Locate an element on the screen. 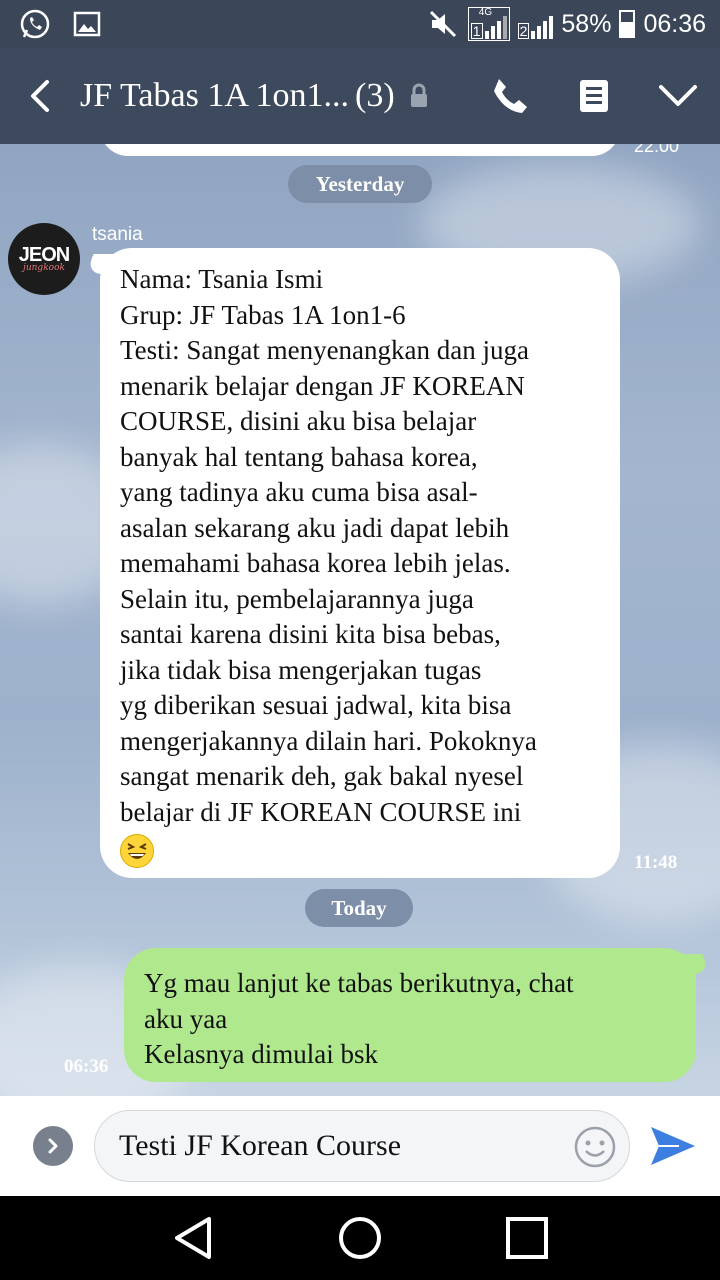  date-separator-yesterday: Yesterday is located at coordinates (360, 184).